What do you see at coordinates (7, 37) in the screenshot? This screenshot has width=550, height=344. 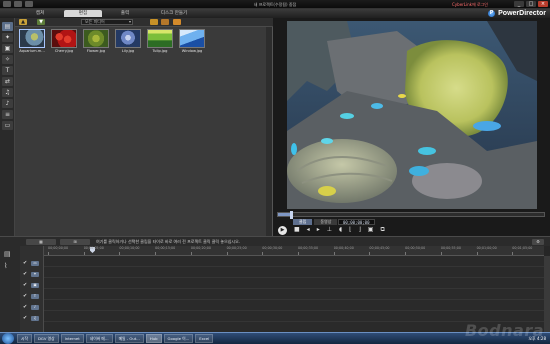 I see `effect-room-icon: ✦` at bounding box center [7, 37].